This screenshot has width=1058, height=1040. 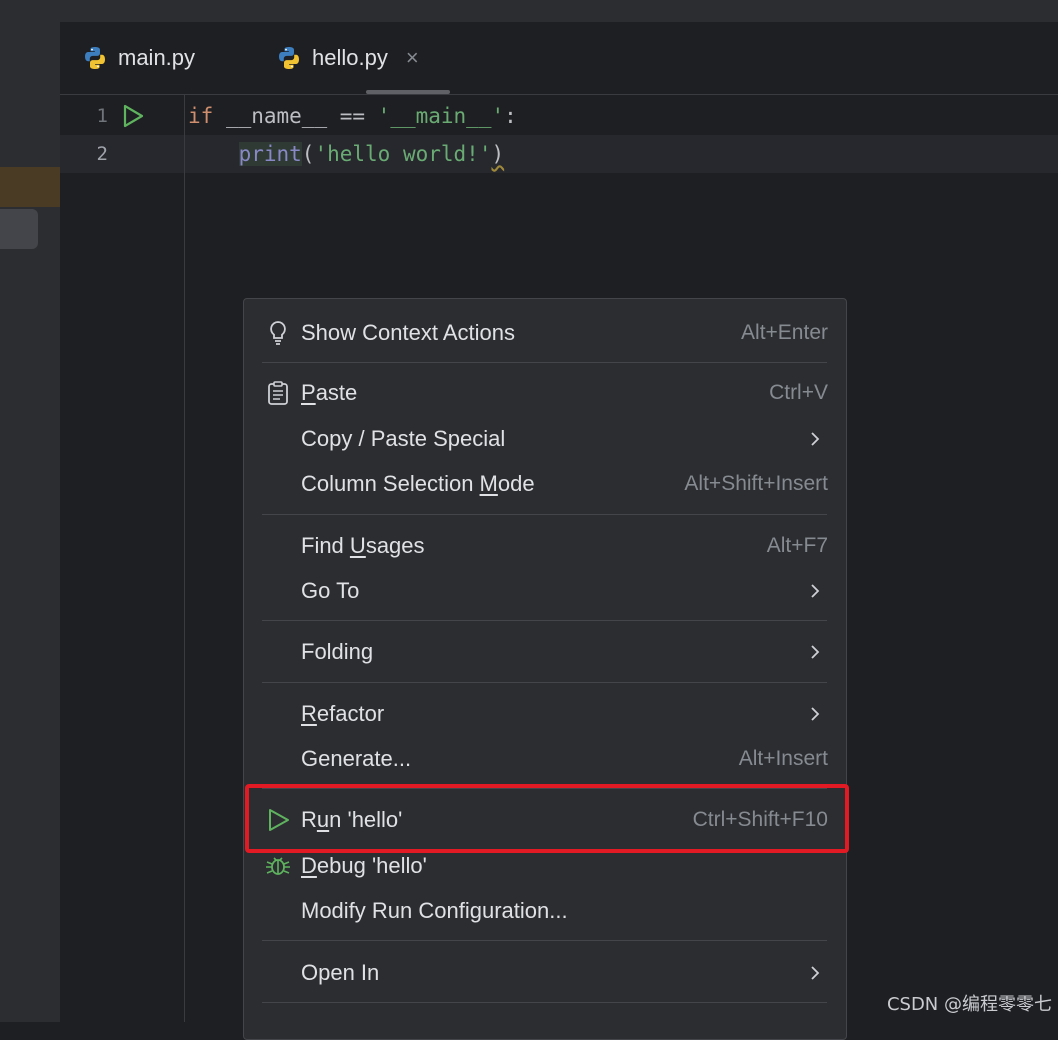 I want to click on code-text: print('hello world!'), so click(x=371, y=154).